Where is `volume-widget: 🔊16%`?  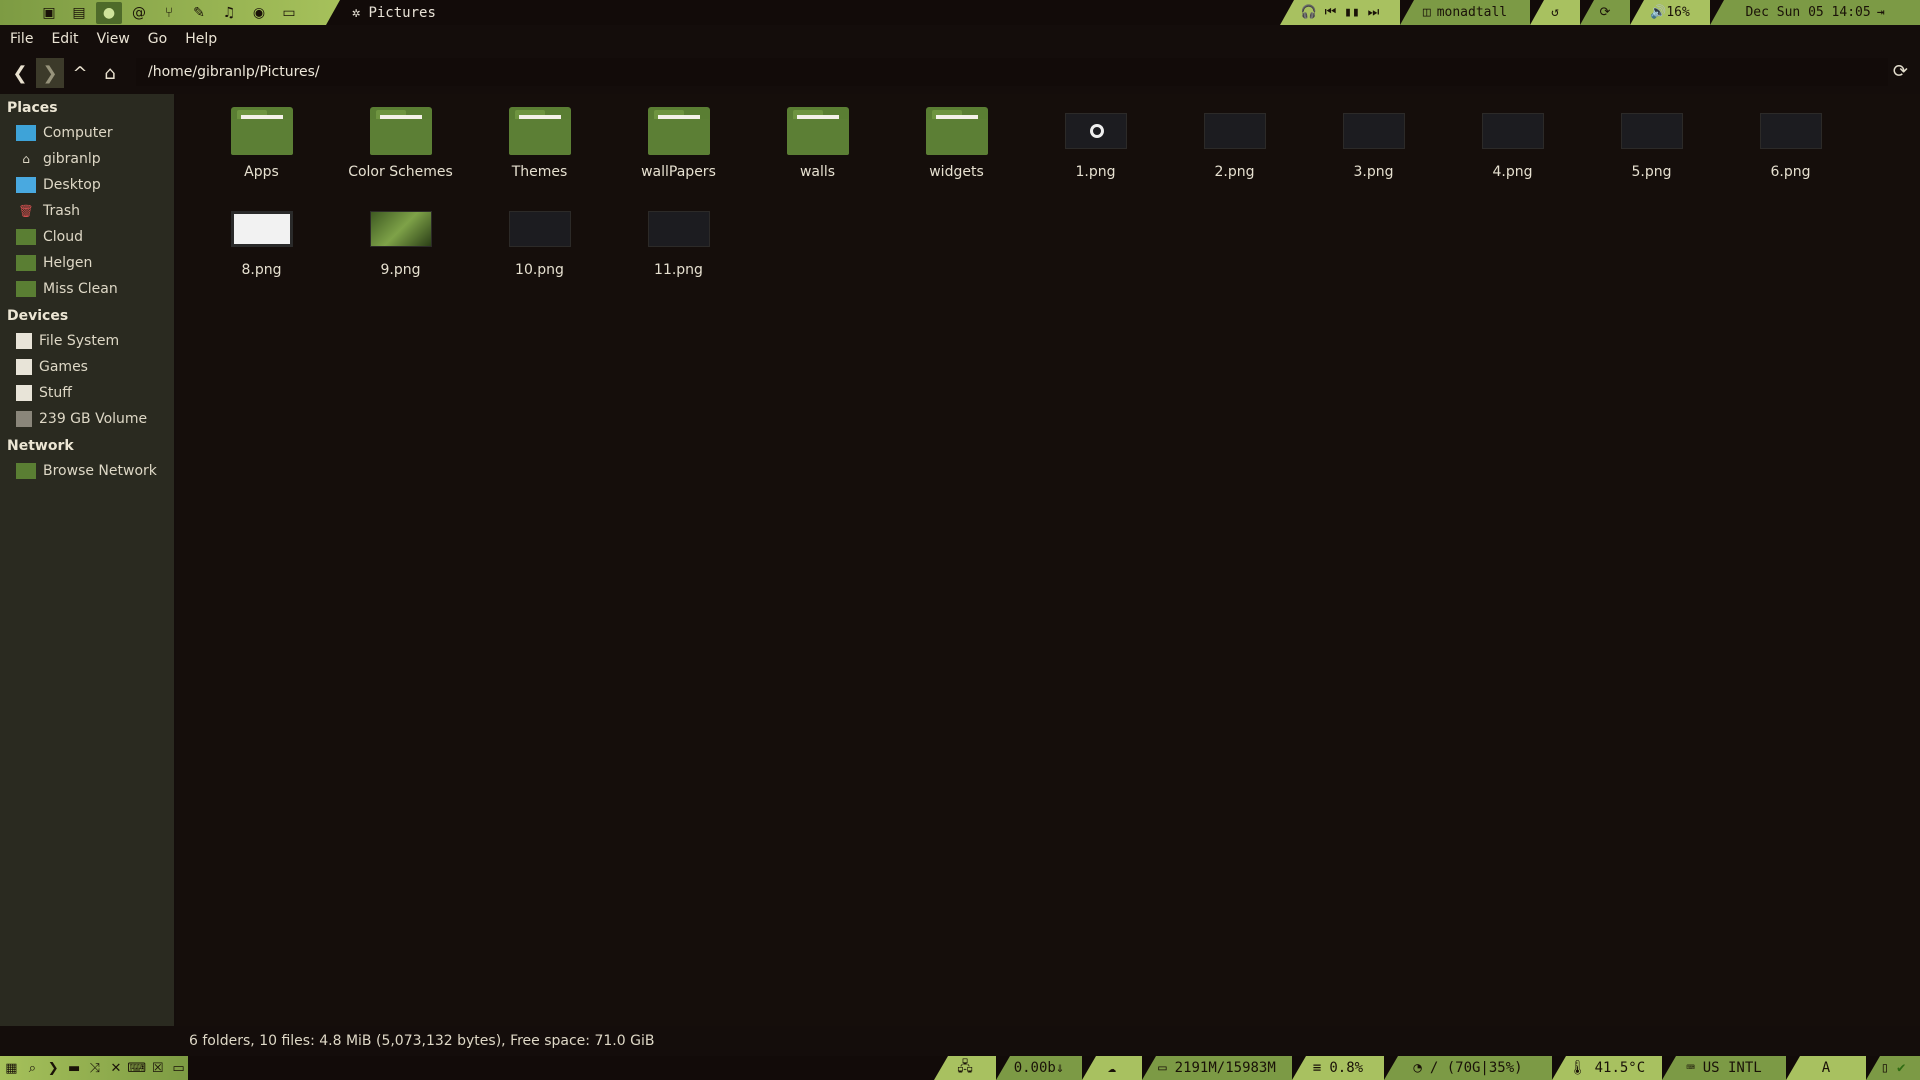
volume-widget: 🔊16% is located at coordinates (1670, 12).